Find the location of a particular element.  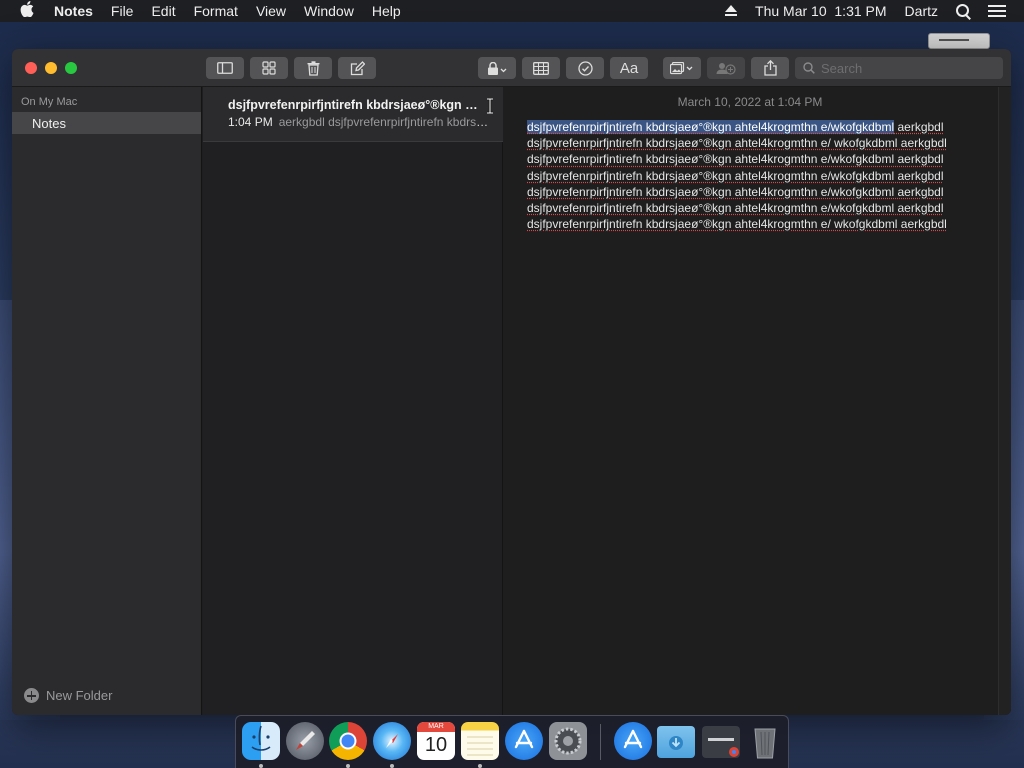

search-field is located at coordinates (899, 68).